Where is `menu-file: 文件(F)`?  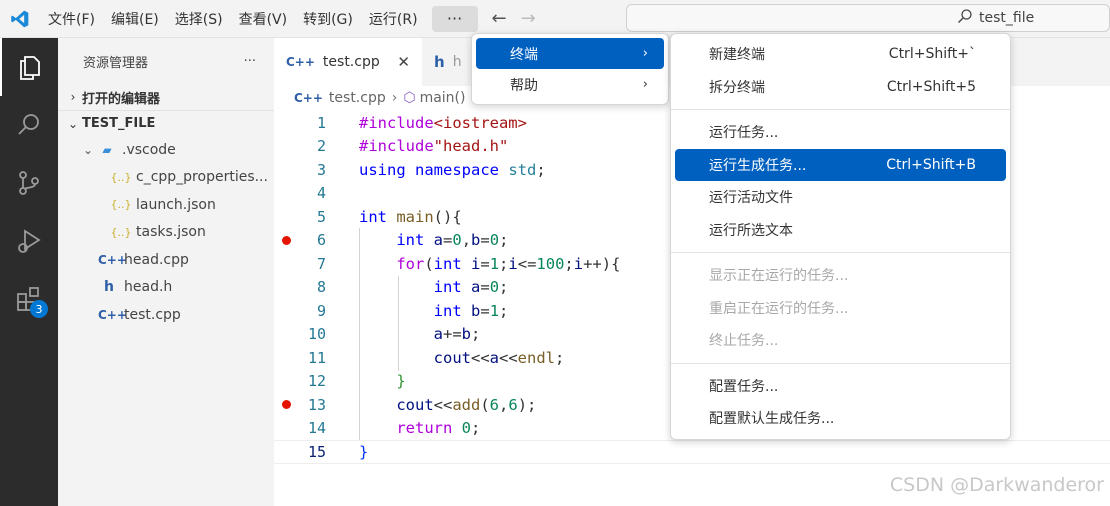 menu-file: 文件(F) is located at coordinates (71, 19).